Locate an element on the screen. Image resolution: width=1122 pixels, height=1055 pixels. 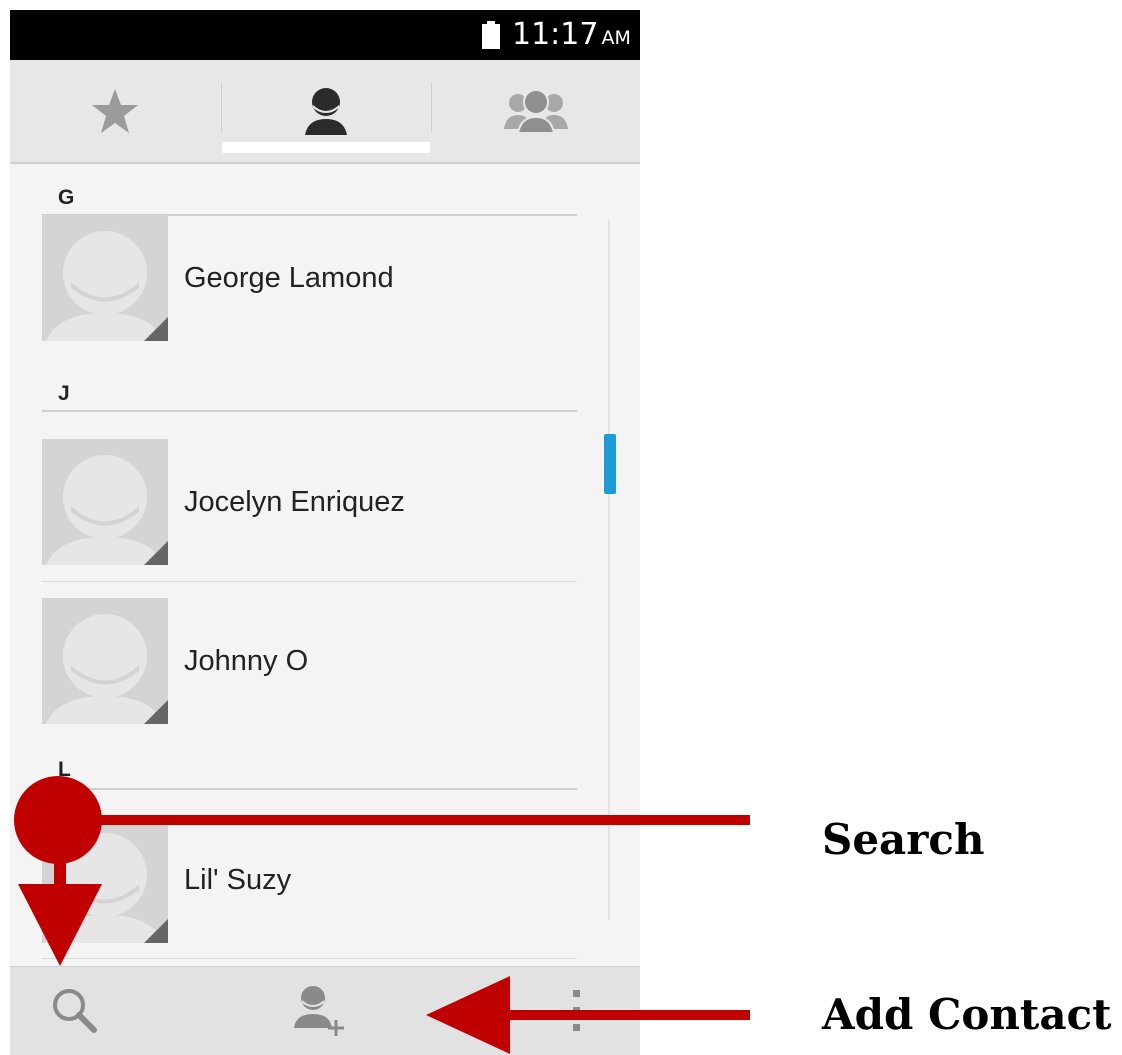
add-contact-callout-label: Add Contact is located at coordinates (967, 1014).